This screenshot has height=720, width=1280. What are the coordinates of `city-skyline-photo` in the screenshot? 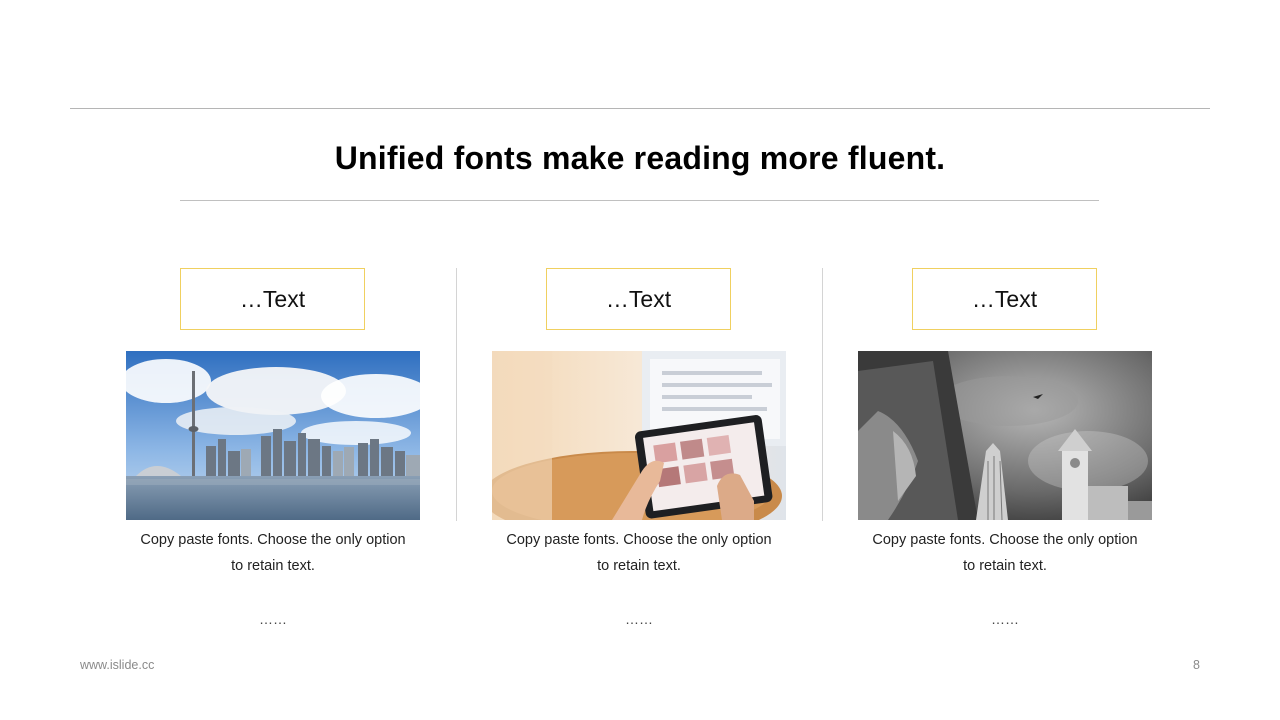 It's located at (273, 435).